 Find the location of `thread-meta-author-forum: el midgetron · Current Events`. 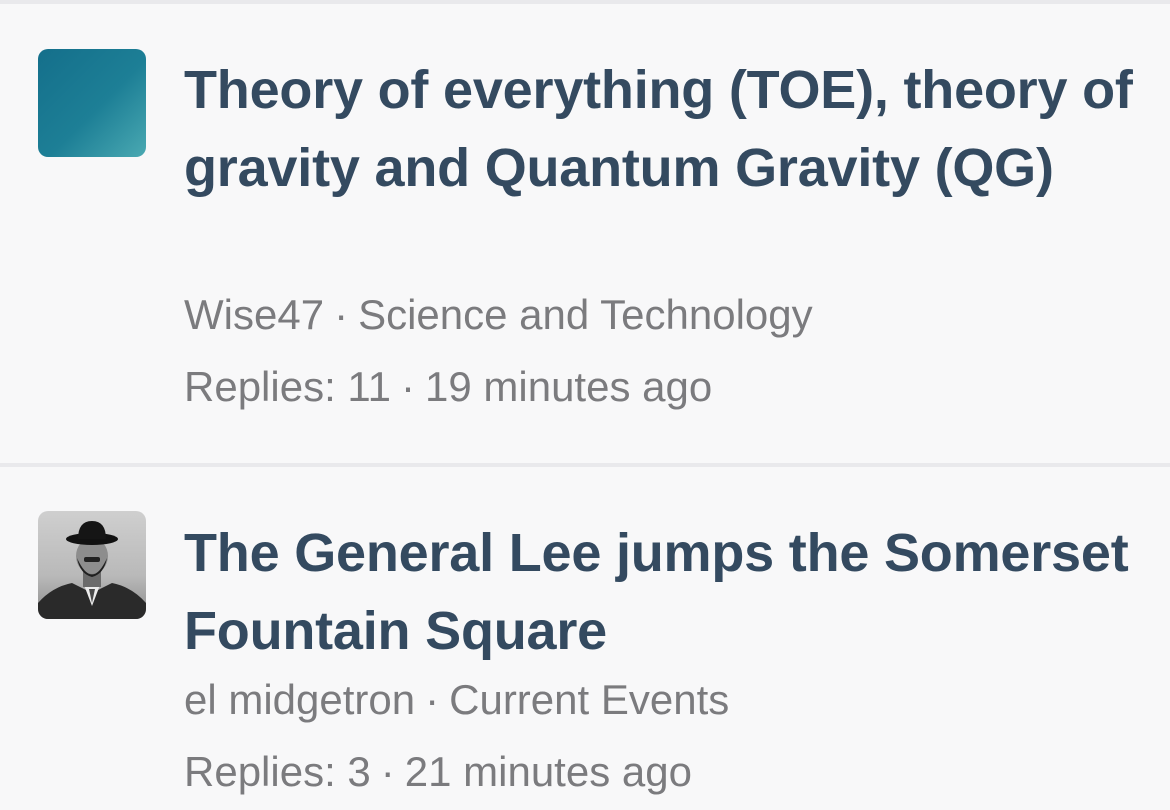

thread-meta-author-forum: el midgetron · Current Events is located at coordinates (456, 700).